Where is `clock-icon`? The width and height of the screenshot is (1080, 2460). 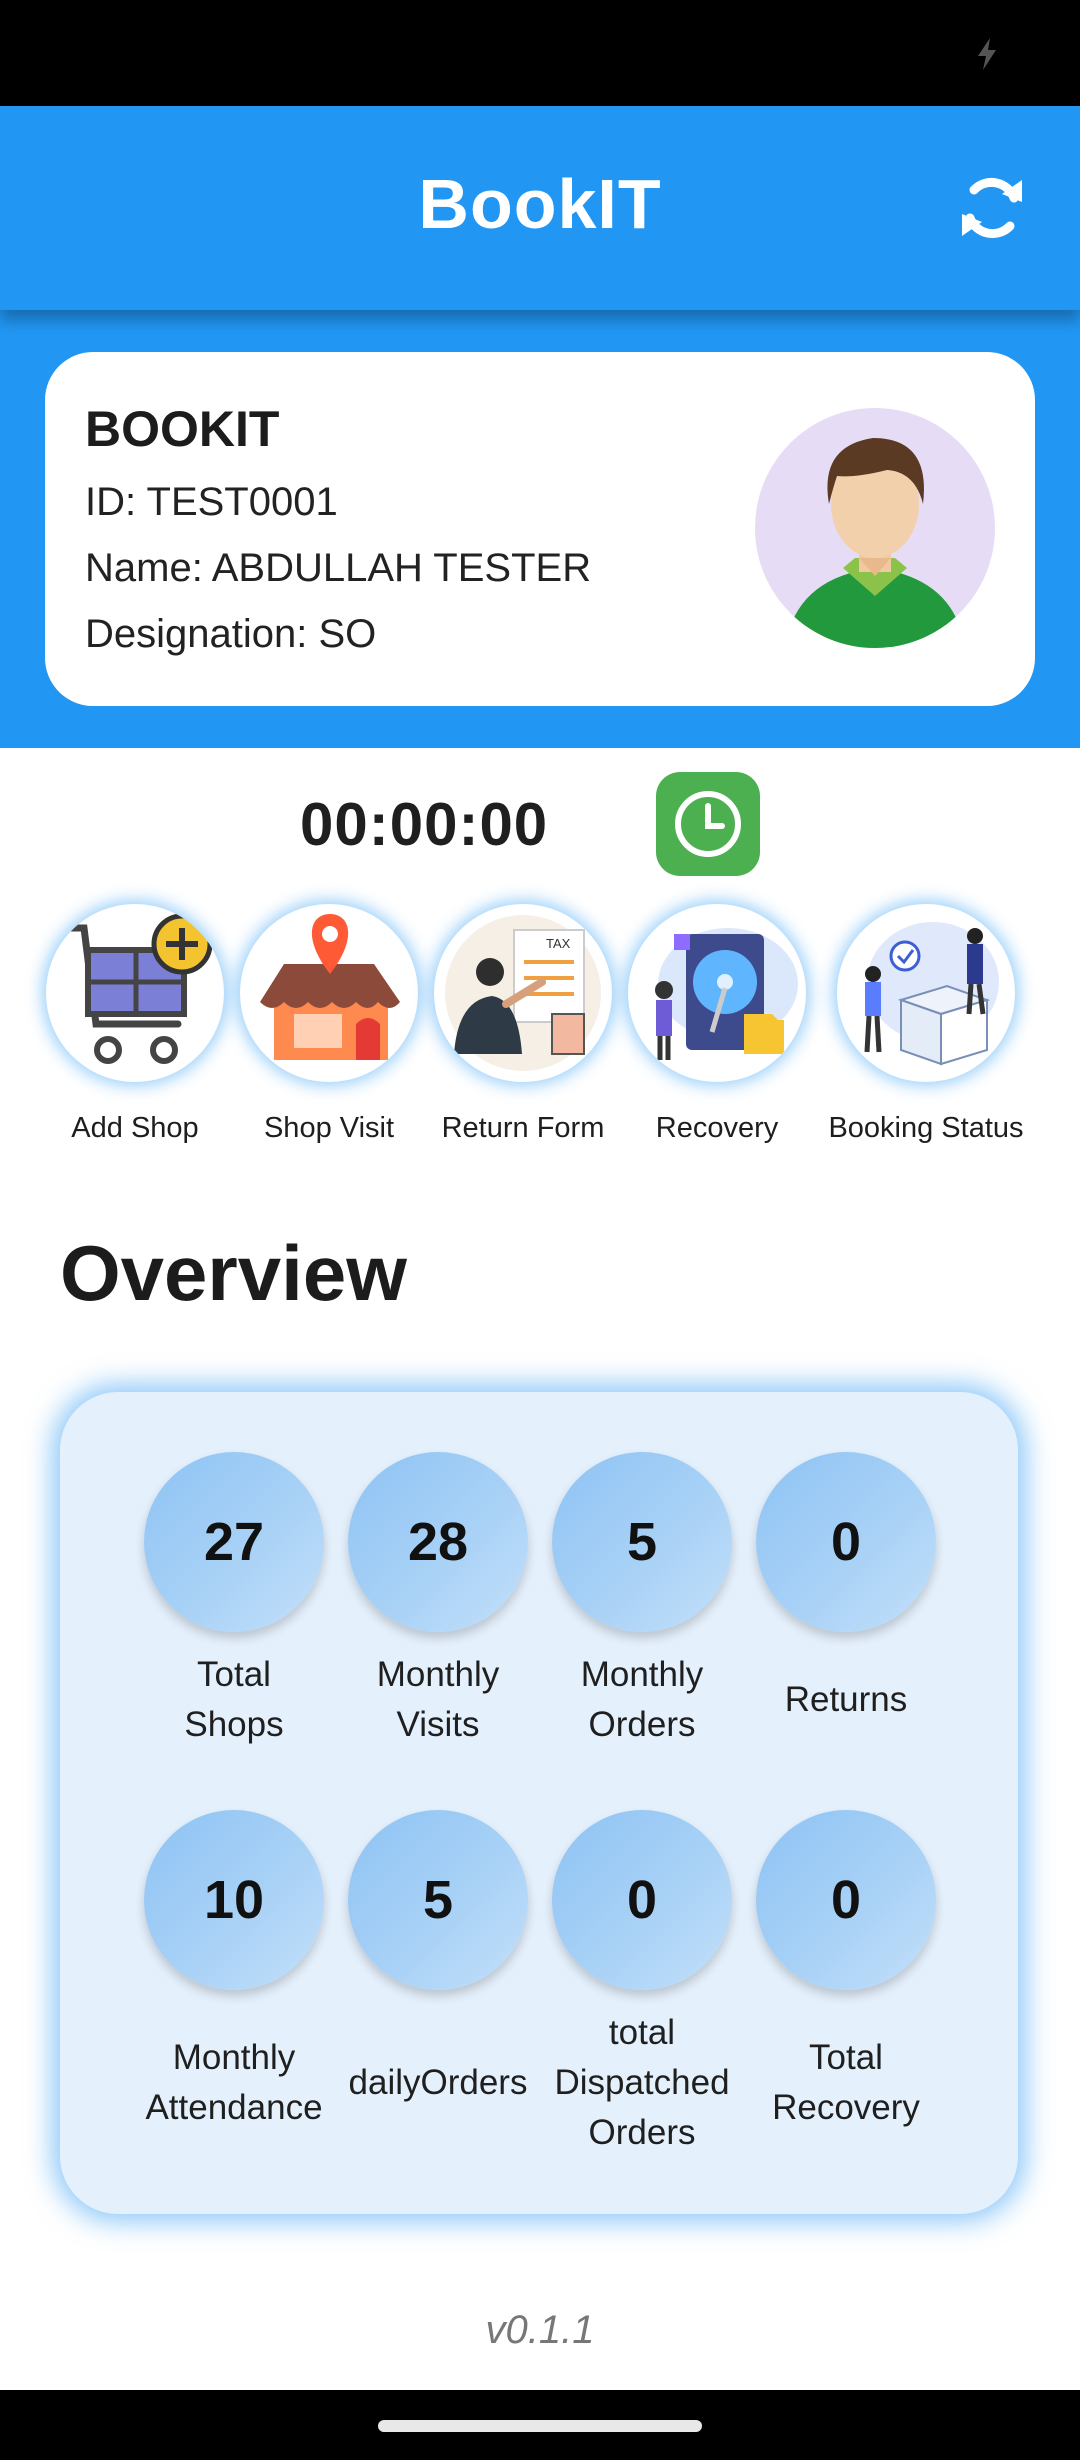 clock-icon is located at coordinates (708, 824).